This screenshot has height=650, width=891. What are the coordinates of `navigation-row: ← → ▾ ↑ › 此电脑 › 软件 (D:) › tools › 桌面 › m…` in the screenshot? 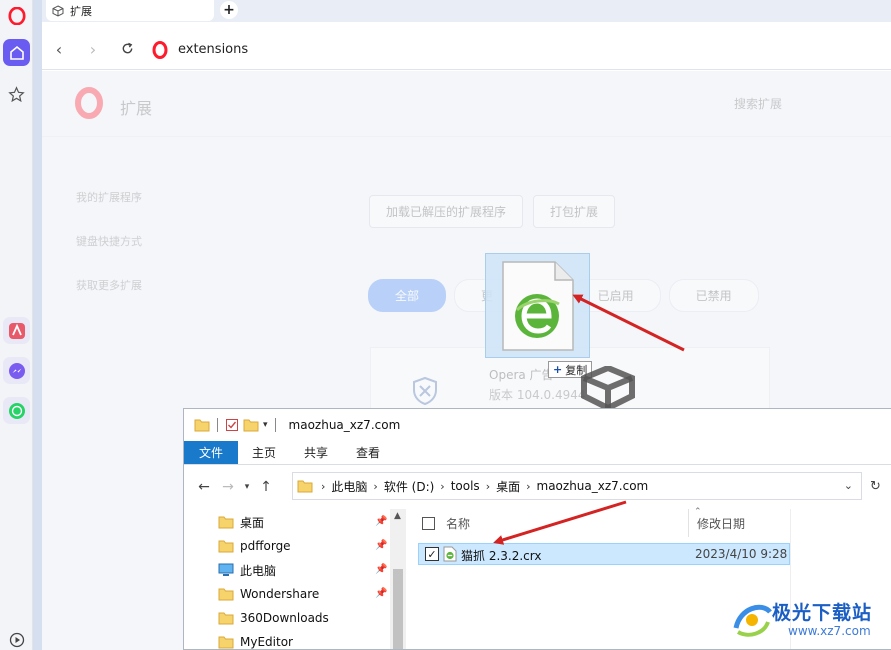 It's located at (537, 487).